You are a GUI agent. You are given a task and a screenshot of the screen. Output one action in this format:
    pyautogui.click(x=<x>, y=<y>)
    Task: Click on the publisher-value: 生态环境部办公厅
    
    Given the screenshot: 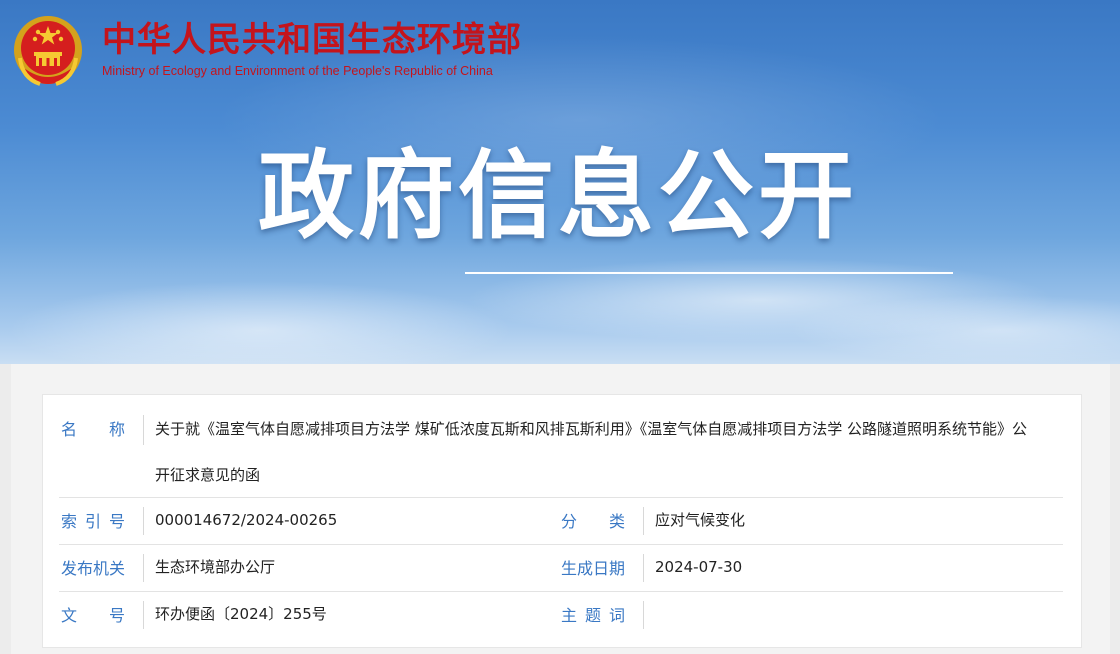 What is the action you would take?
    pyautogui.click(x=215, y=567)
    